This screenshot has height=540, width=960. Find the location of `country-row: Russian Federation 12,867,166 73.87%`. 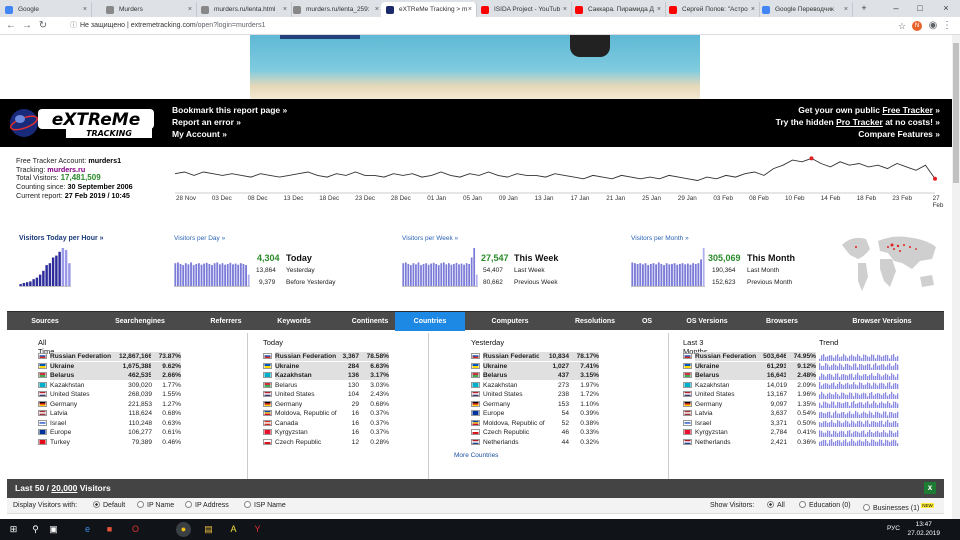

country-row: Russian Federation 12,867,166 73.87% is located at coordinates (128, 356).